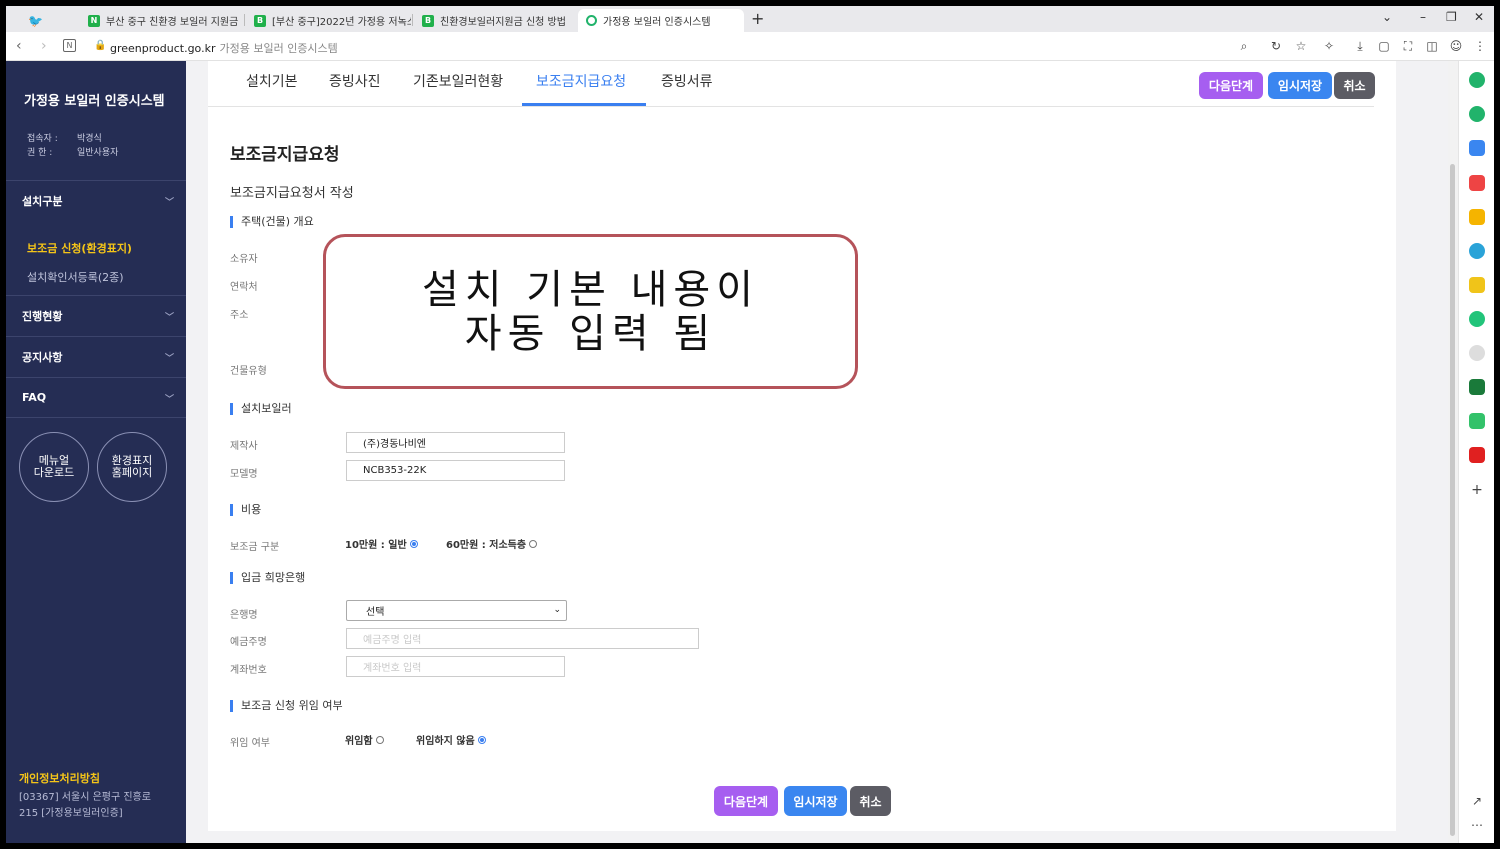 This screenshot has height=849, width=1500. I want to click on tab-subsidy-request: 보조금지급요청, so click(581, 81).